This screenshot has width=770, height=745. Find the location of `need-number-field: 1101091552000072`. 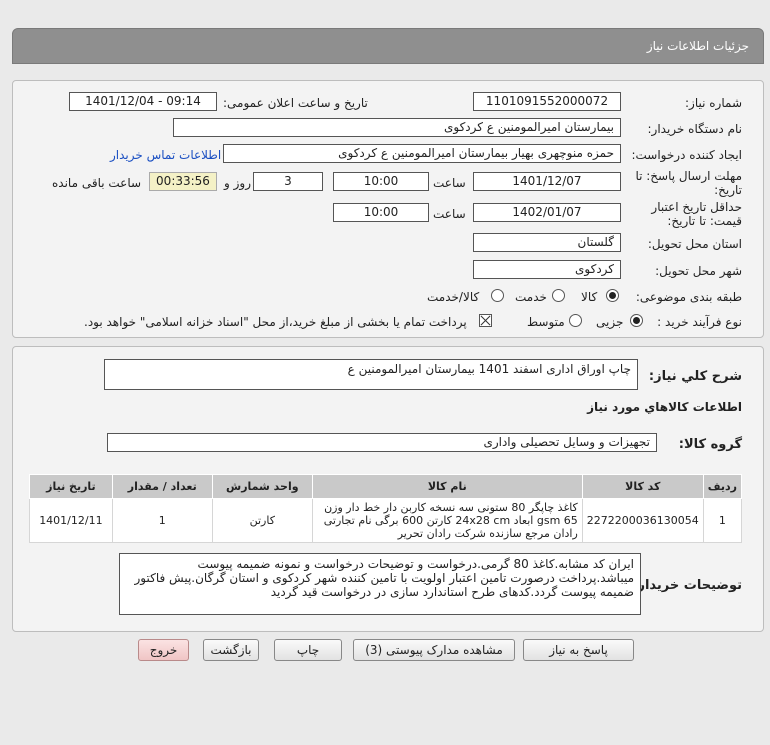

need-number-field: 1101091552000072 is located at coordinates (547, 101).